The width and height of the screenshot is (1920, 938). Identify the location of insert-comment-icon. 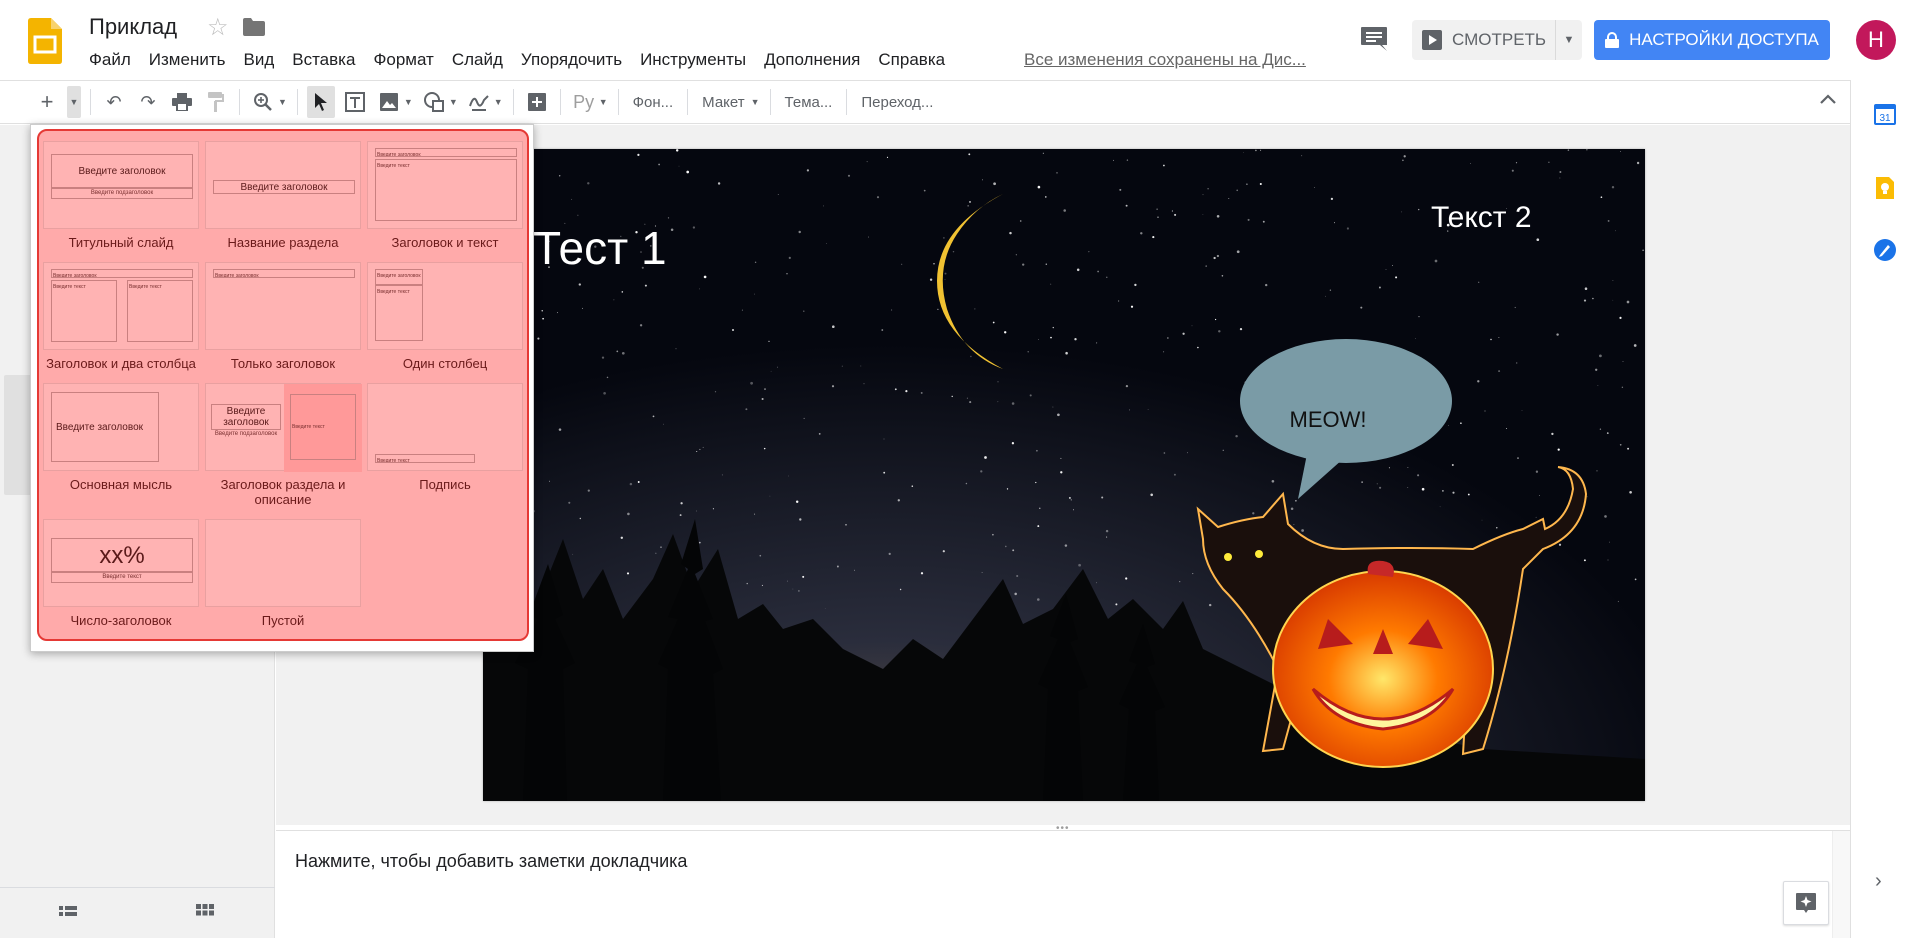
(537, 102).